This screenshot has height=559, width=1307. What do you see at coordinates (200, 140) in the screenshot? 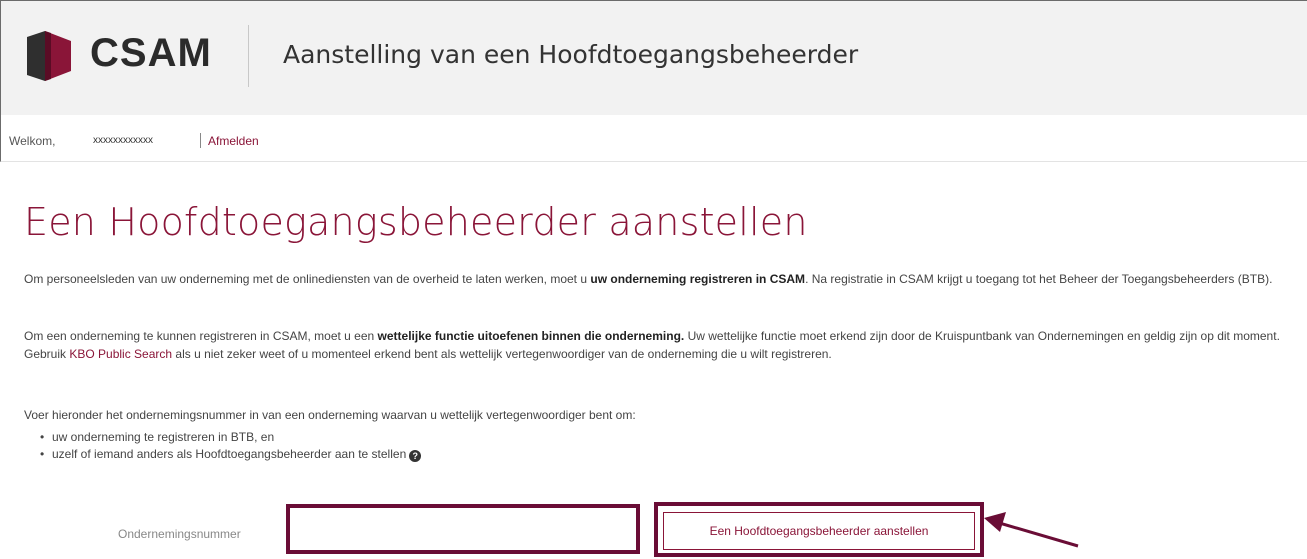
I see `userbar-divider` at bounding box center [200, 140].